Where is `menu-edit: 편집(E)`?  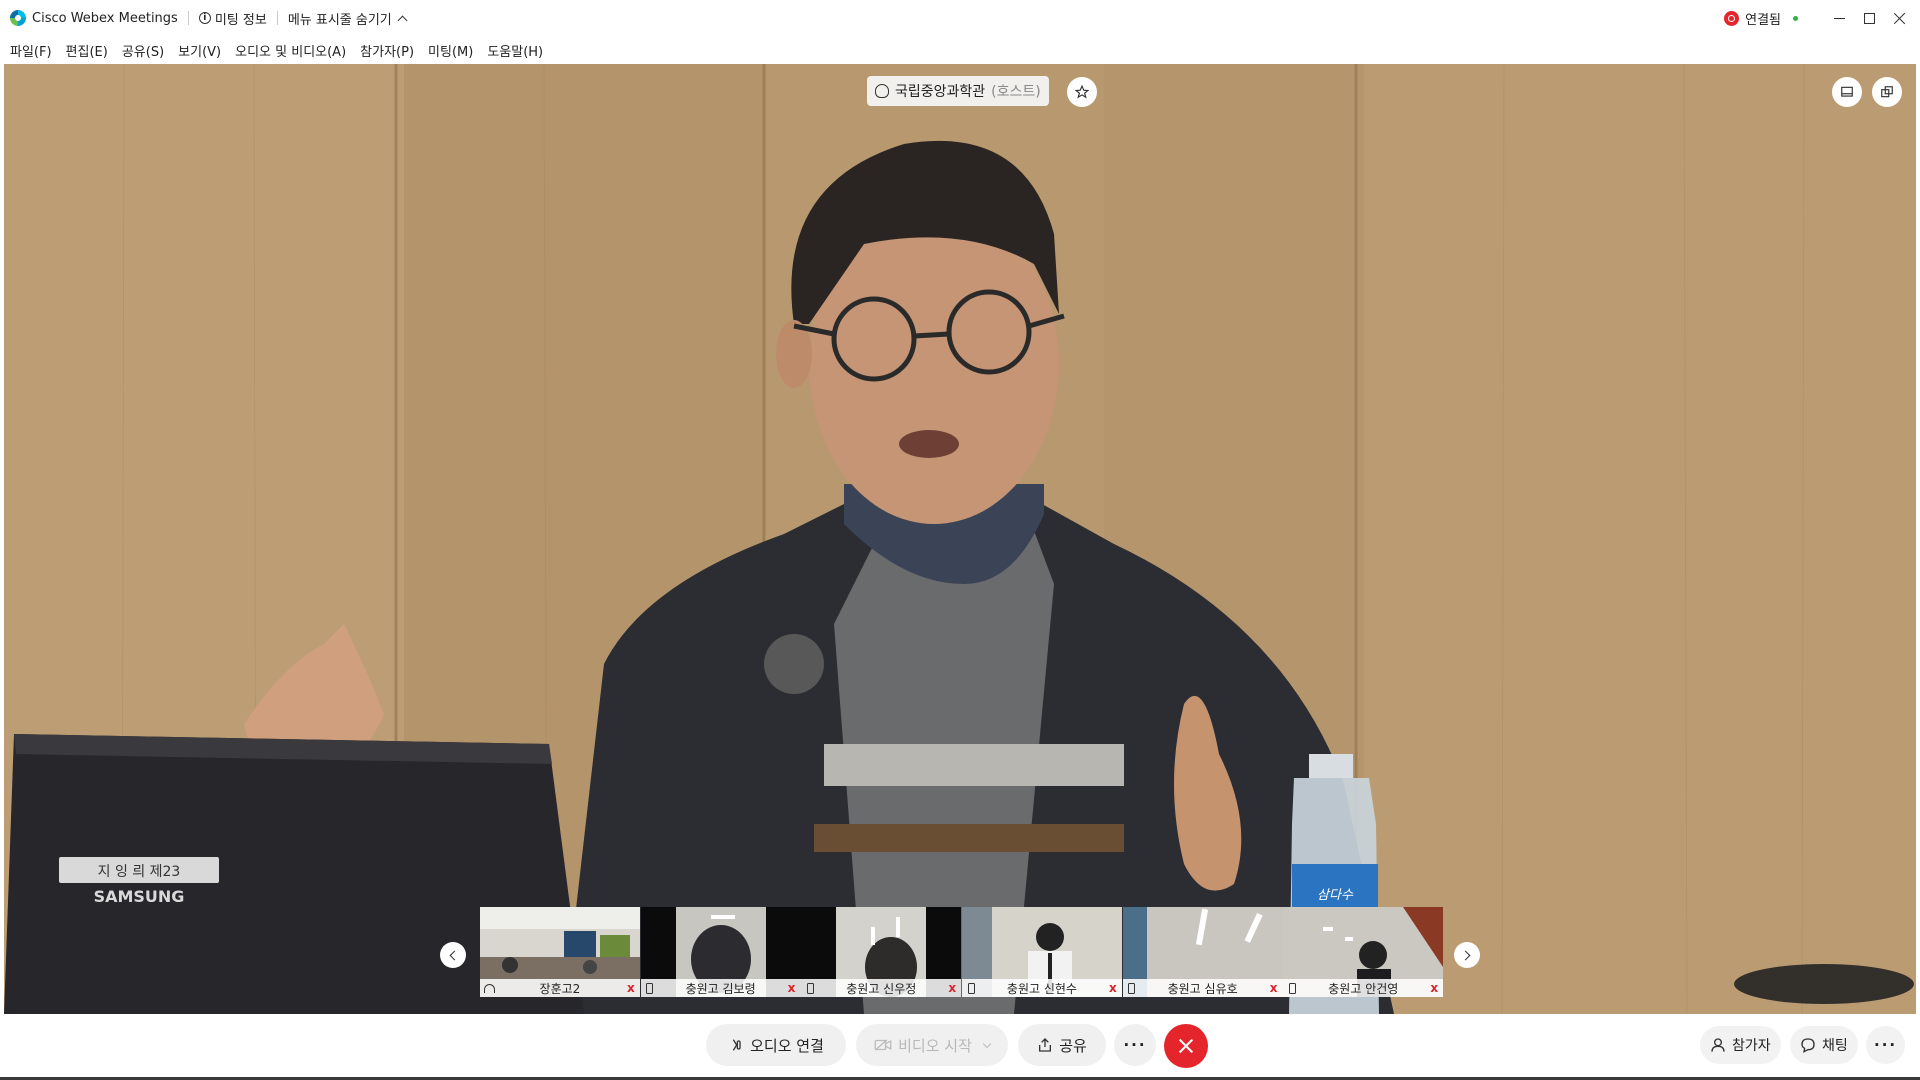 menu-edit: 편집(E) is located at coordinates (87, 50).